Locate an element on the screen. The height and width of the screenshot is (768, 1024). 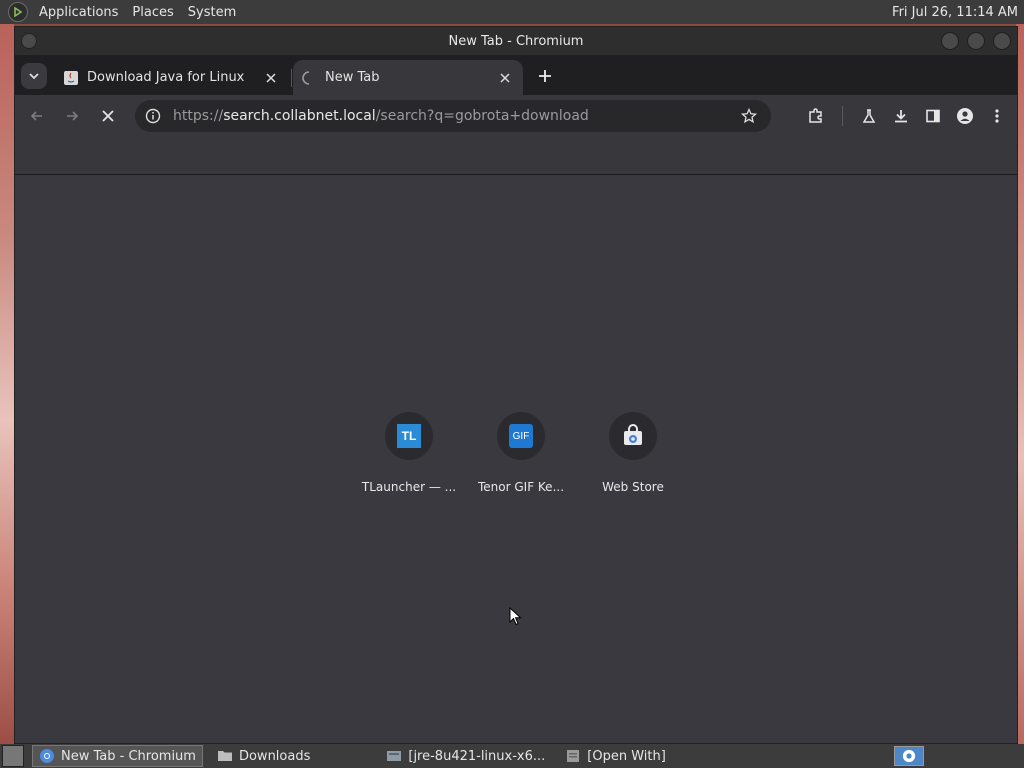
window-menu-button is located at coordinates (29, 41).